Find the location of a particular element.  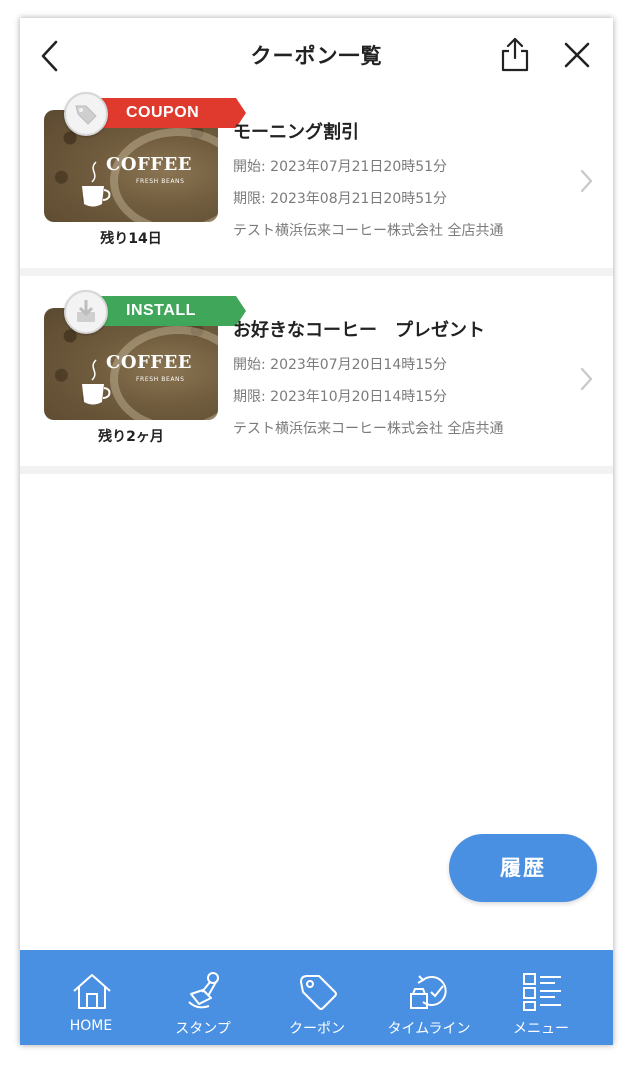

history-button: 履歴 is located at coordinates (523, 868).